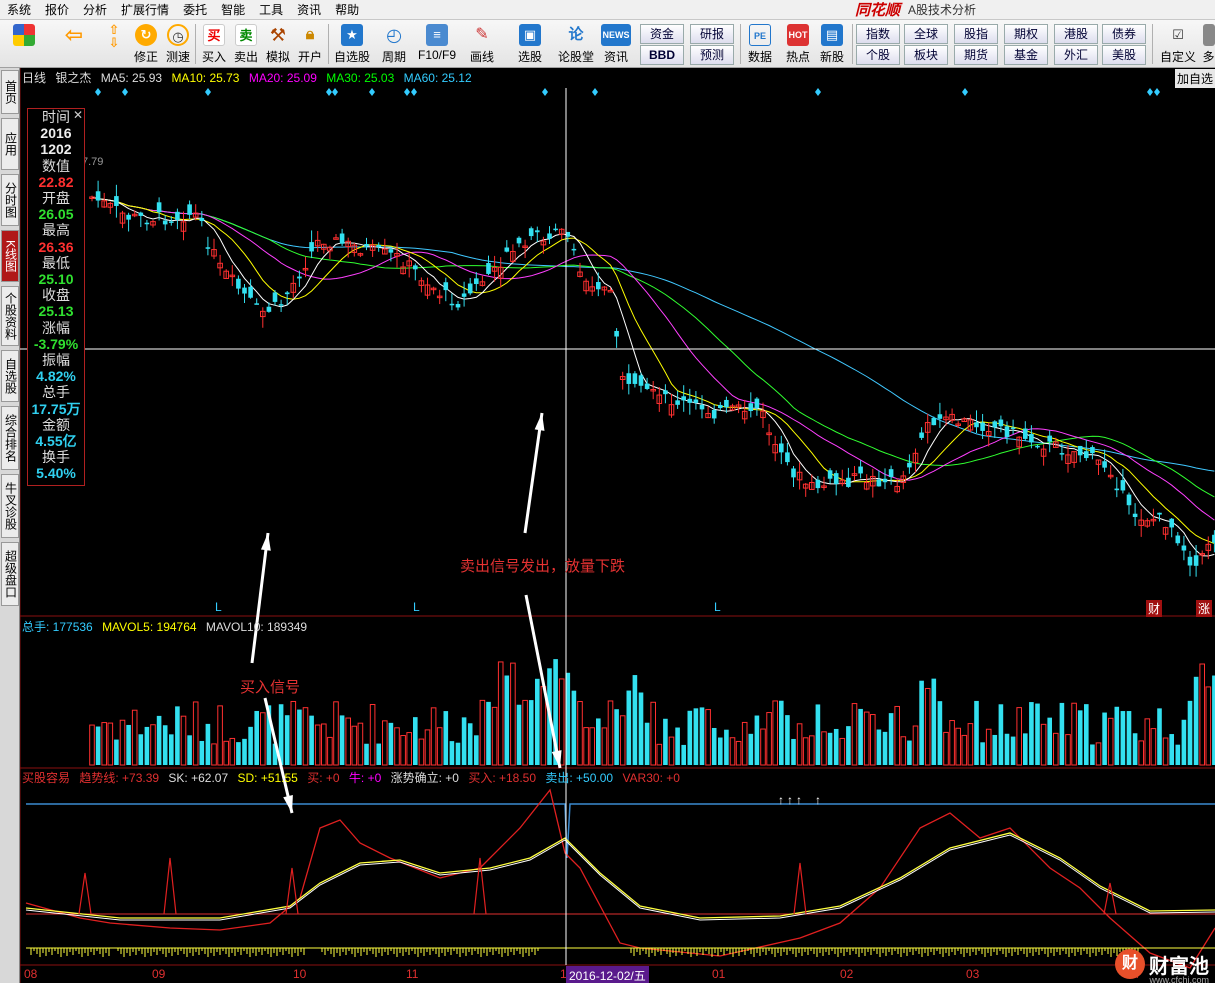 The height and width of the screenshot is (983, 1215). Describe the element at coordinates (1026, 34) in the screenshot. I see `option-button: 期权` at that location.